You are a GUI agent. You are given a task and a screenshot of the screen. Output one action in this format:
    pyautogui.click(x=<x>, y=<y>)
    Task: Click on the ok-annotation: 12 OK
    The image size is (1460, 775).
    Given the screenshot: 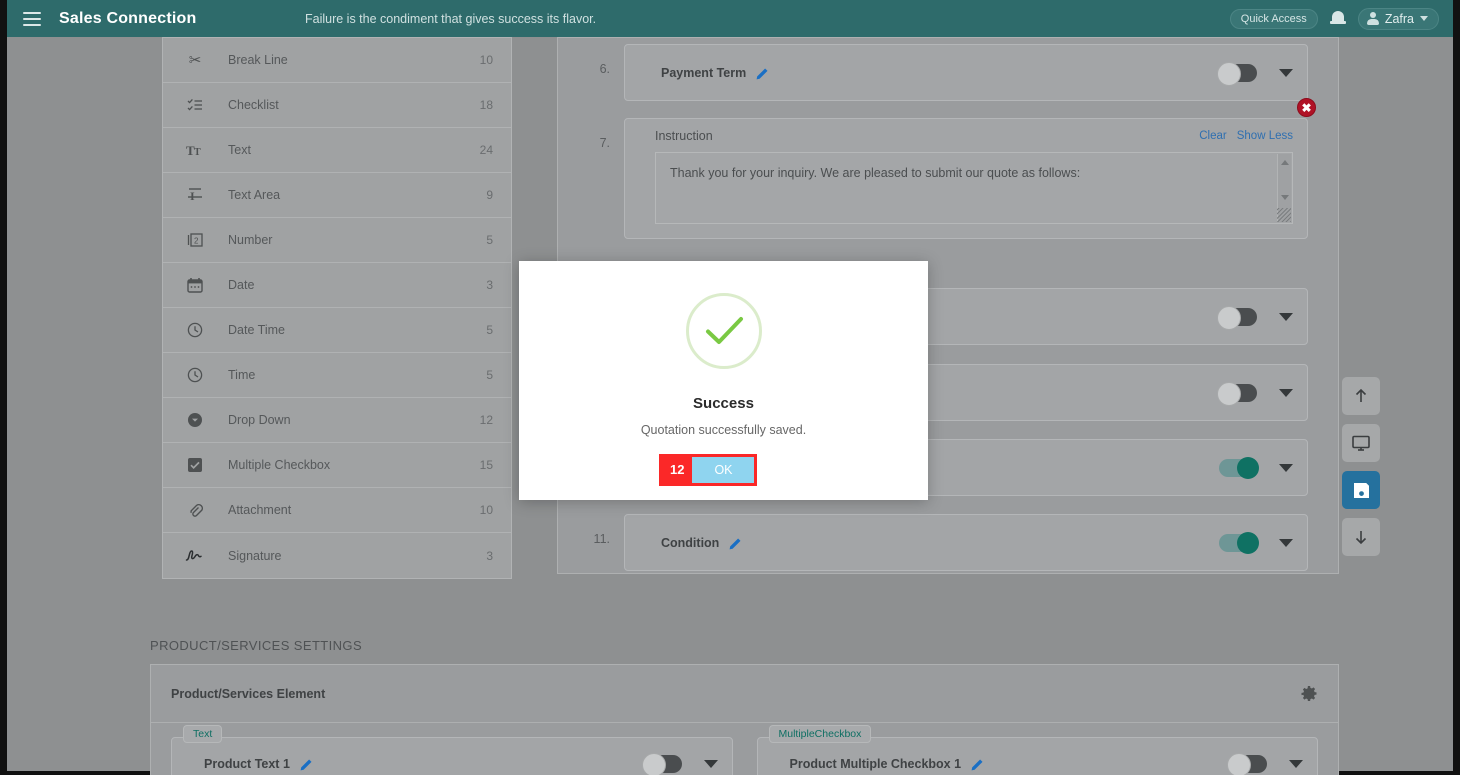 What is the action you would take?
    pyautogui.click(x=708, y=470)
    